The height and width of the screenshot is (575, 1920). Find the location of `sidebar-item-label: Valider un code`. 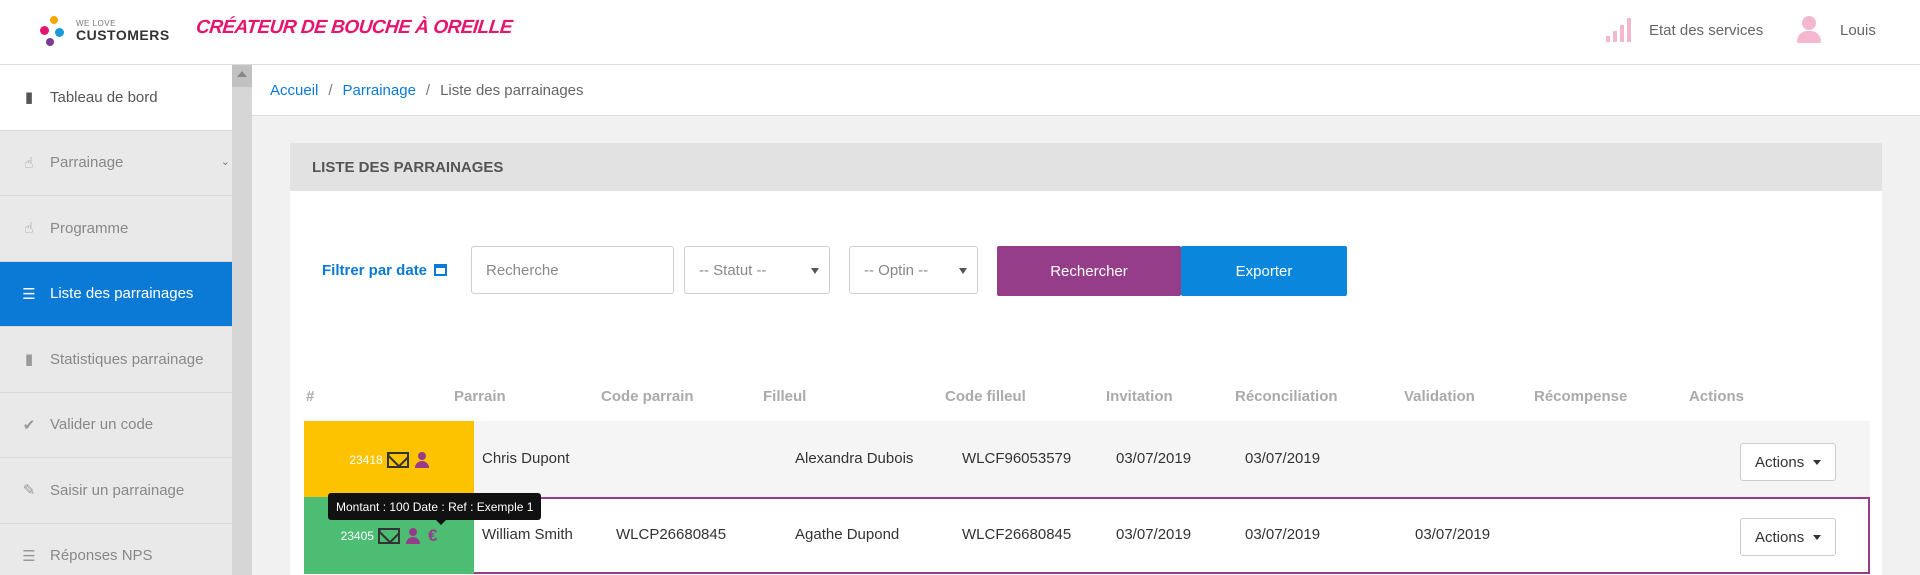

sidebar-item-label: Valider un code is located at coordinates (102, 425).